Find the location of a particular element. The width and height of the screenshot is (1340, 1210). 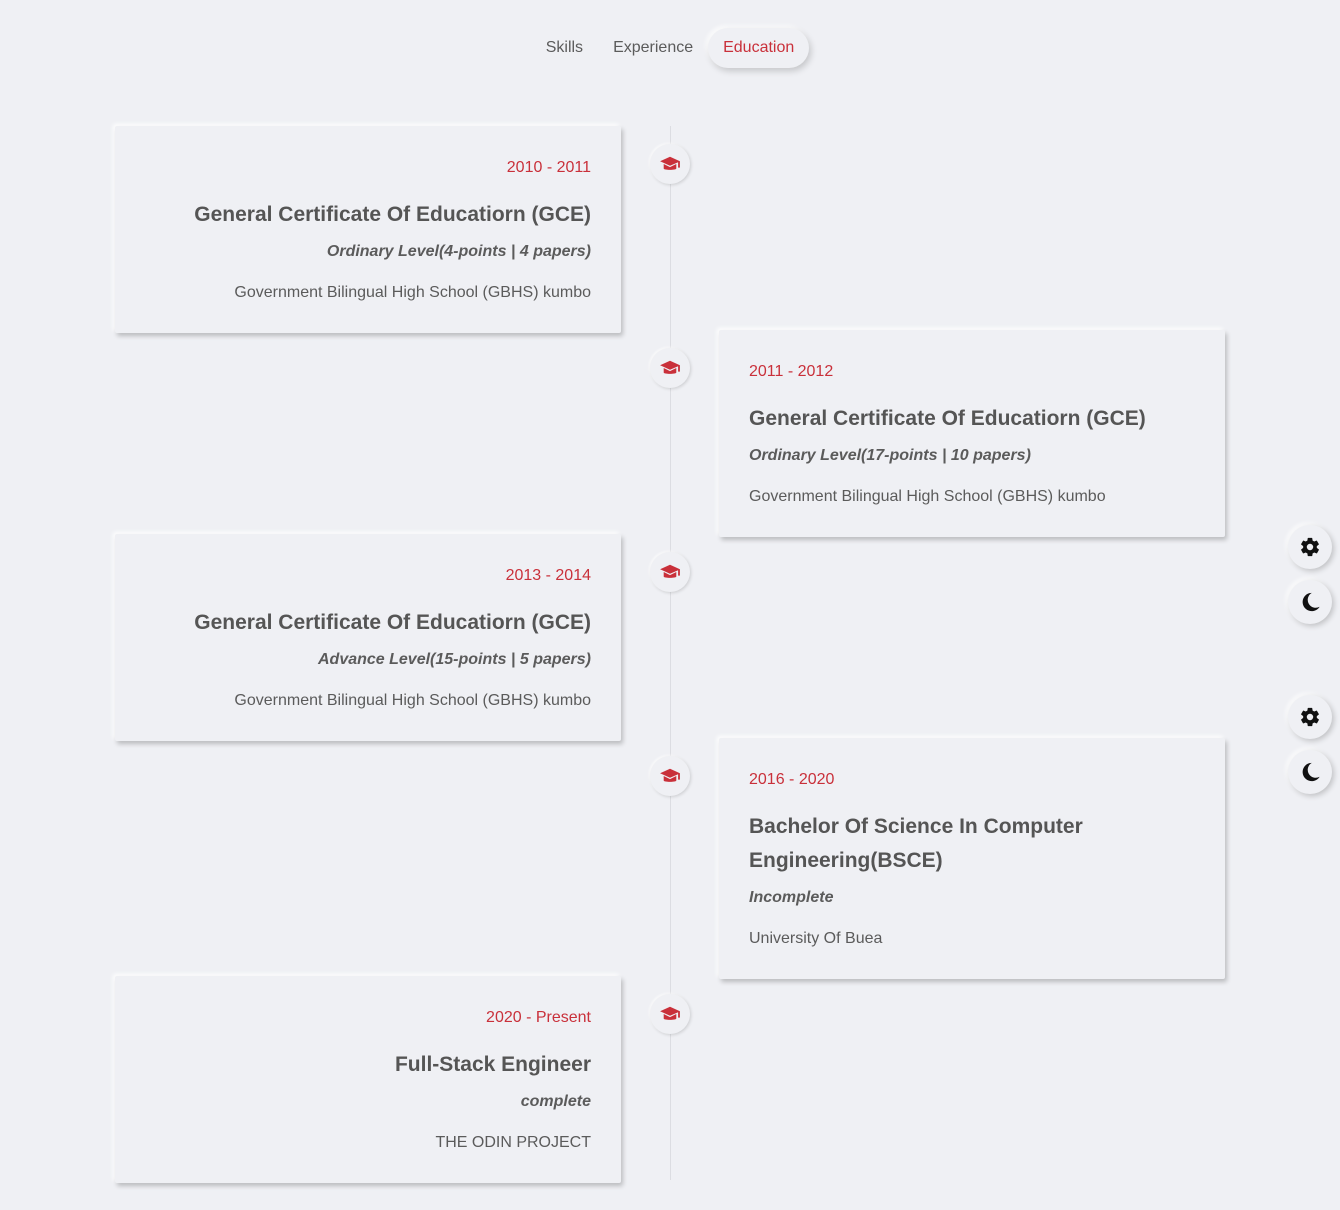

education-title: Full-Stack Engineer is located at coordinates (492, 1064).